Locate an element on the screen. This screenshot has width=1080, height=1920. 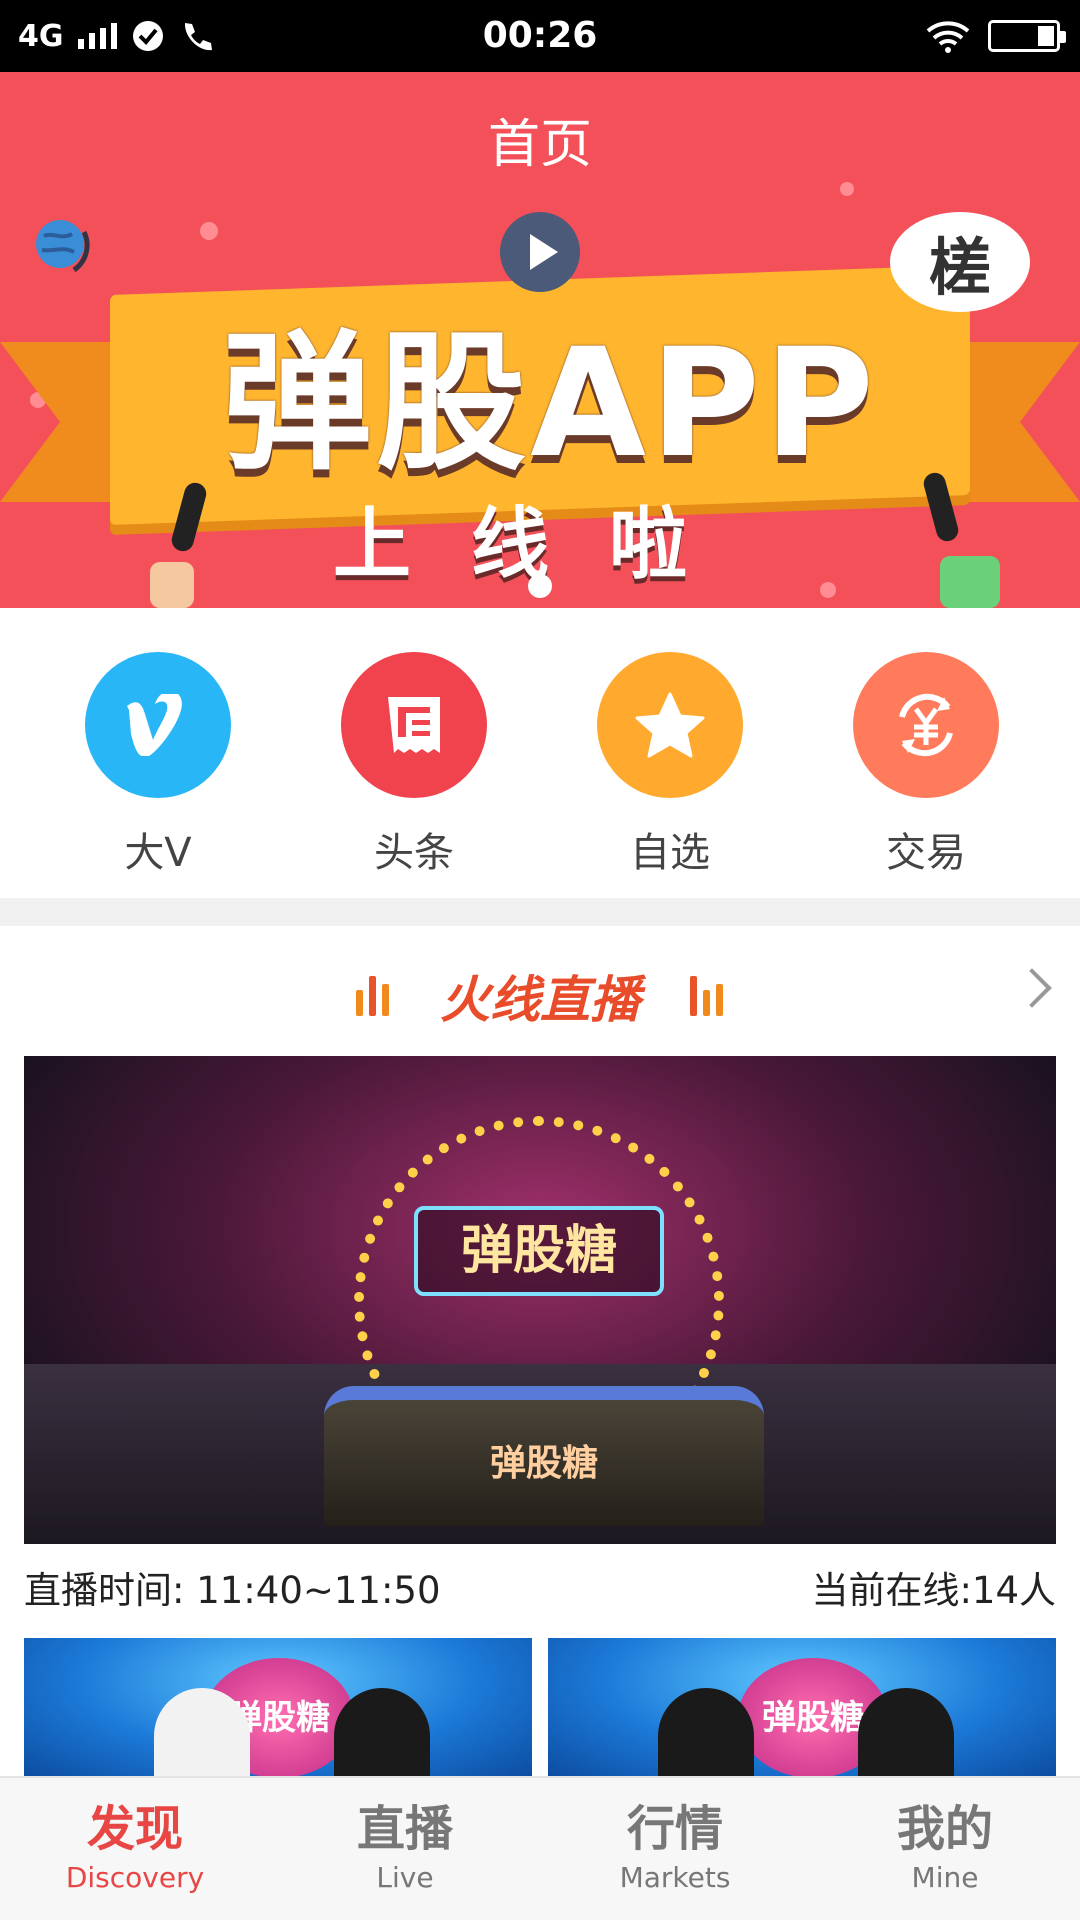
banner-headline: 弹股APP is located at coordinates (550, 404).